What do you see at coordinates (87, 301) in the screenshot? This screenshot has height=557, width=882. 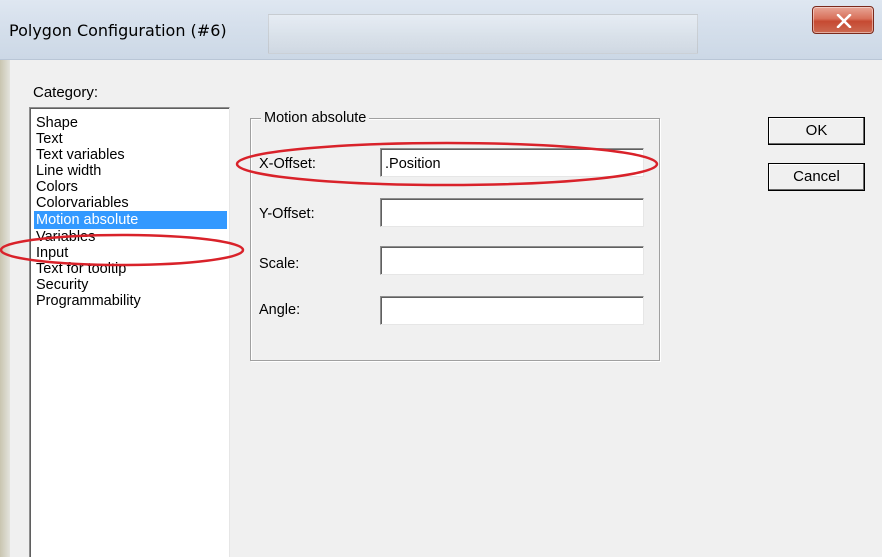 I see `category-item-programmability: Programmability` at bounding box center [87, 301].